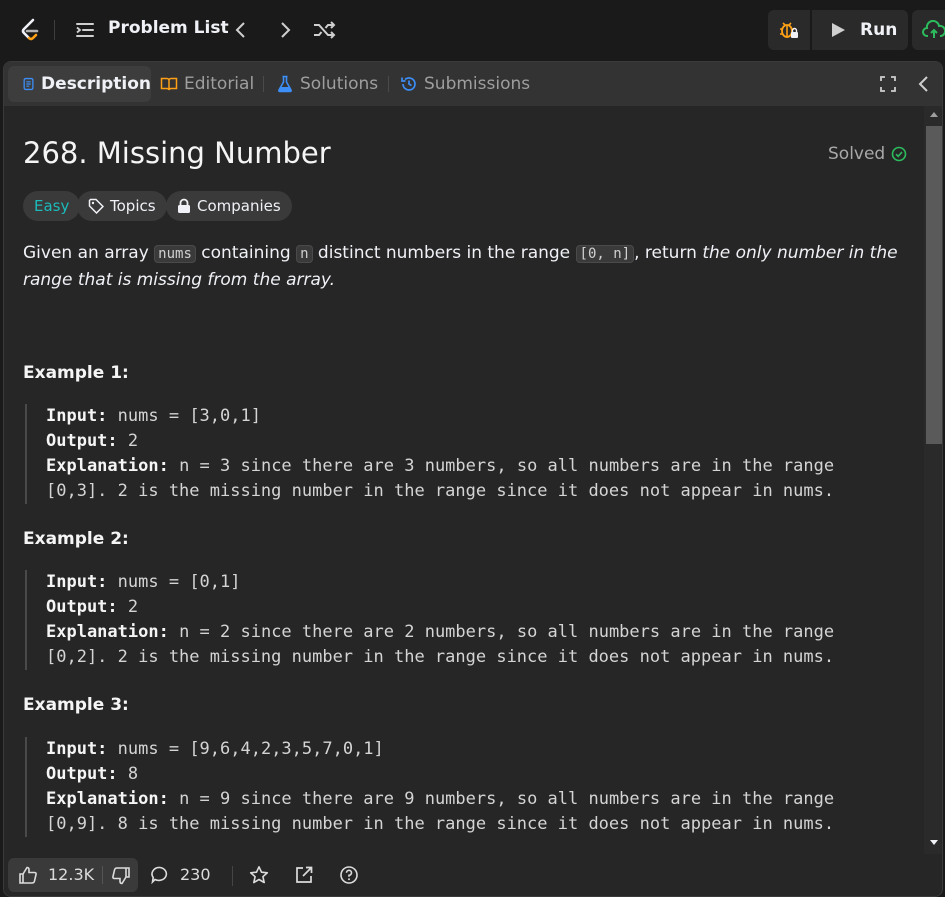  I want to click on cloud-upload-icon, so click(933, 29).